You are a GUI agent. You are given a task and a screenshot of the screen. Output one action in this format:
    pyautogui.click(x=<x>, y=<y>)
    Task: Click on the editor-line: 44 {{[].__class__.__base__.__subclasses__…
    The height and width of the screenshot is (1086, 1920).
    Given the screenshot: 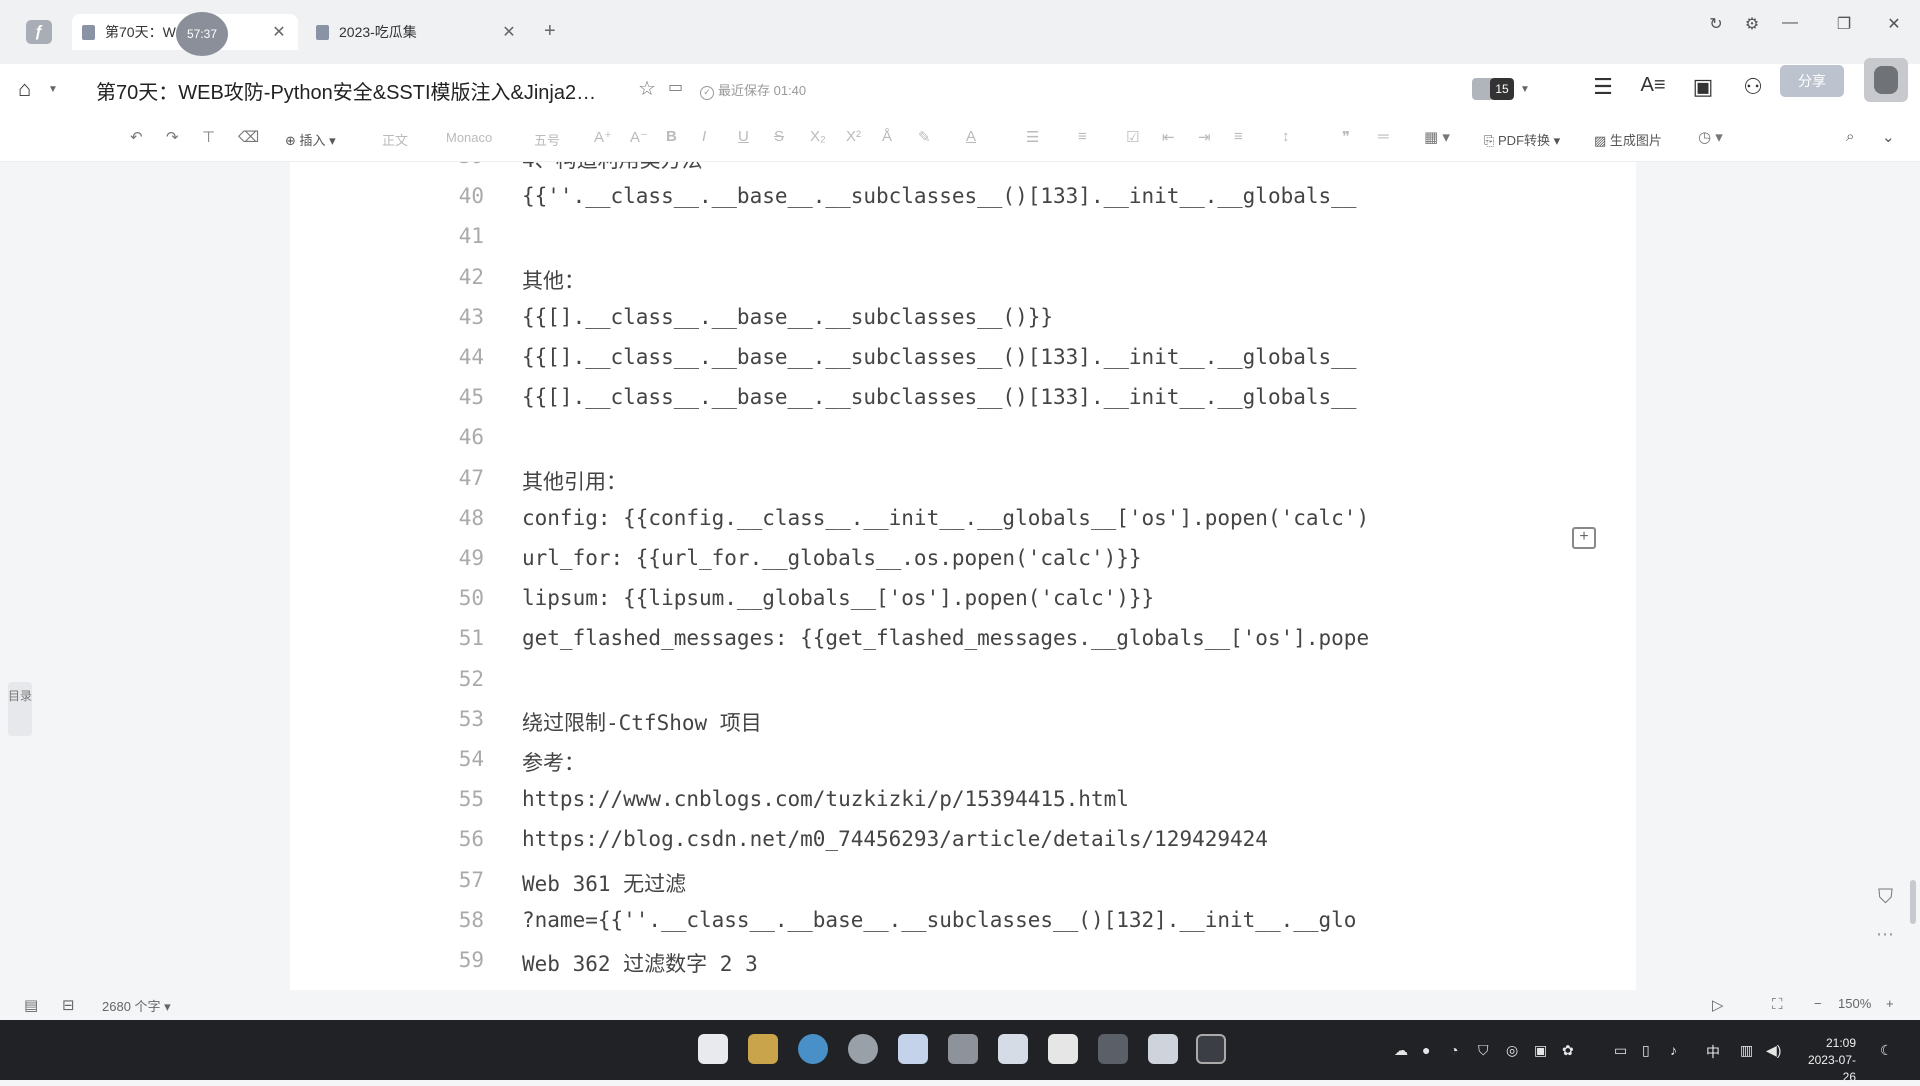 What is the action you would take?
    pyautogui.click(x=963, y=365)
    